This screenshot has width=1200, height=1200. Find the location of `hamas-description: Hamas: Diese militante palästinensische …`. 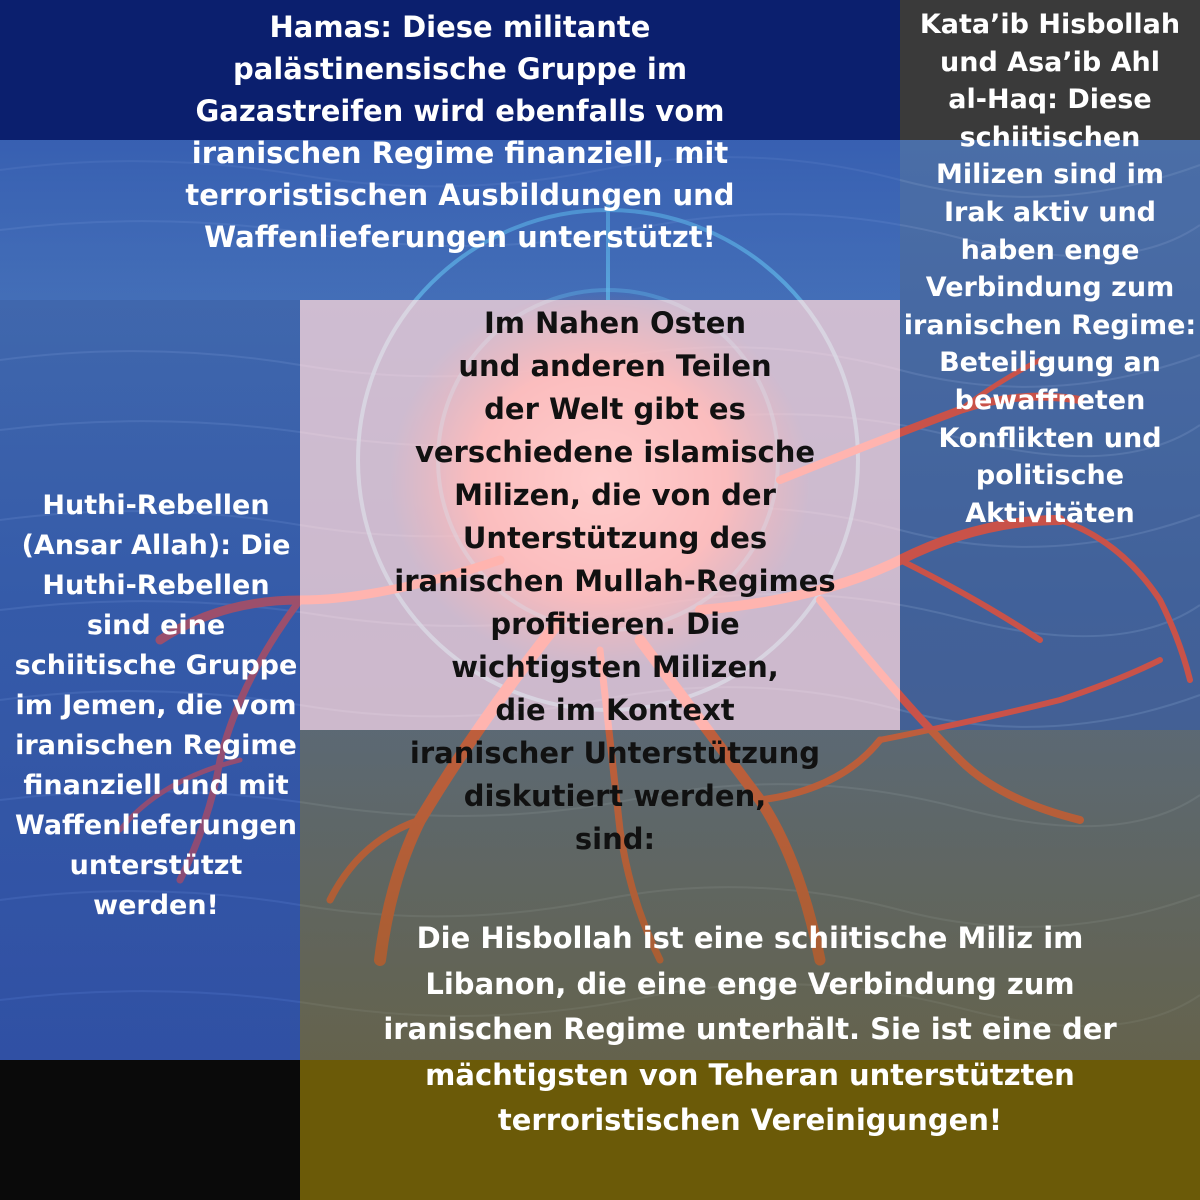

hamas-description: Hamas: Diese militante palästinensische … is located at coordinates (460, 132).